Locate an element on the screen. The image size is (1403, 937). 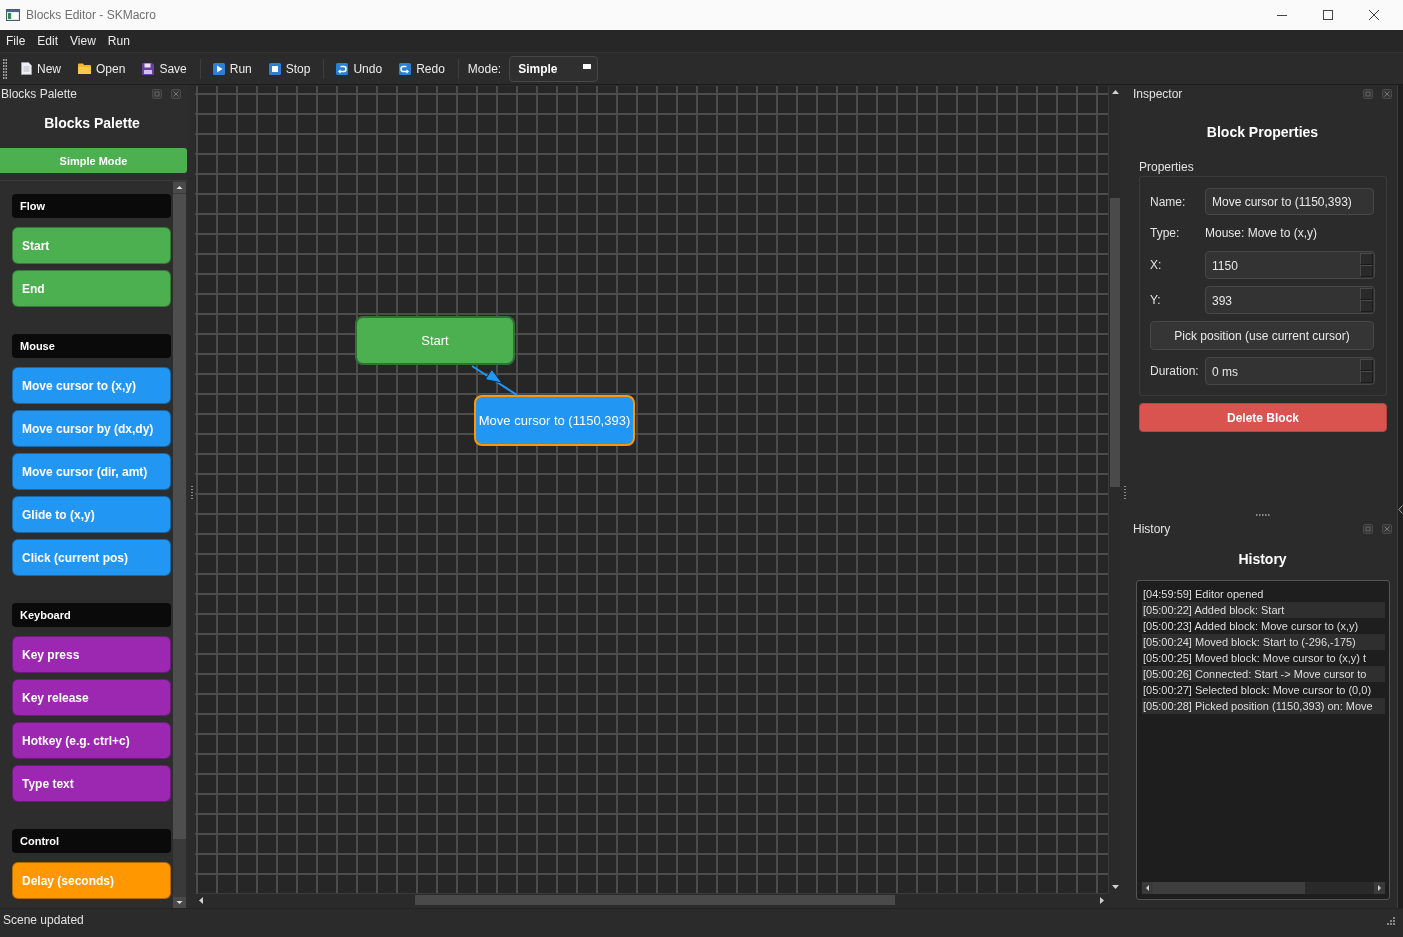
dropdown-indicator-icon is located at coordinates (587, 66).